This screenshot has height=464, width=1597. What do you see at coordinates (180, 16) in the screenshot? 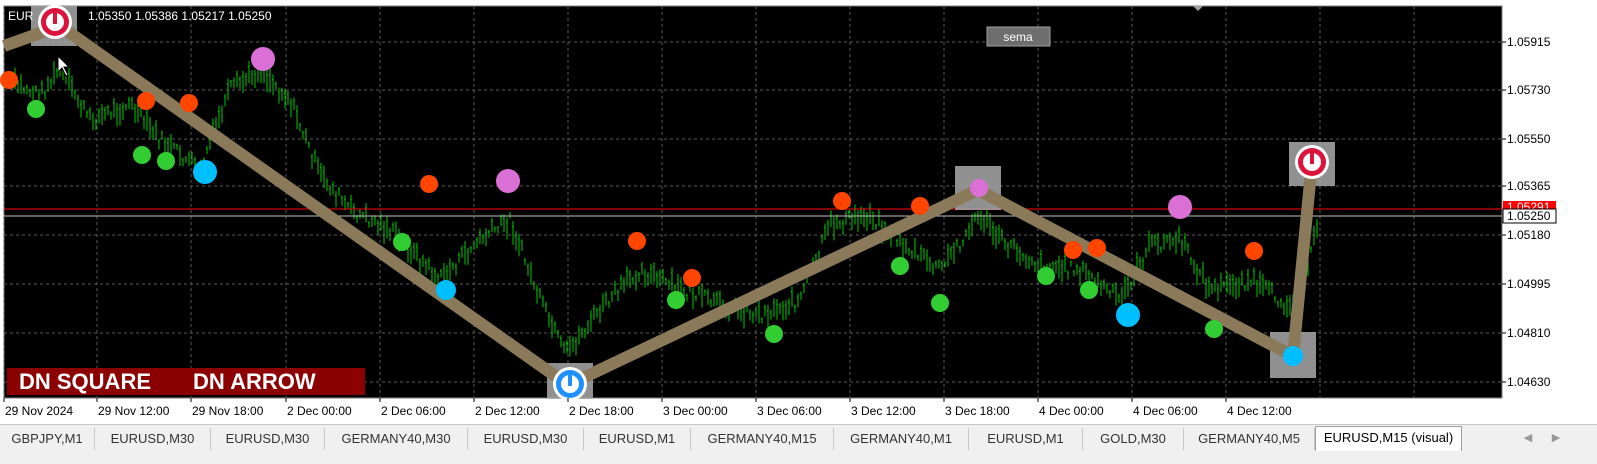
I see `ohlc-values: 1.05350 1.05386 1.05217 1.05250` at bounding box center [180, 16].